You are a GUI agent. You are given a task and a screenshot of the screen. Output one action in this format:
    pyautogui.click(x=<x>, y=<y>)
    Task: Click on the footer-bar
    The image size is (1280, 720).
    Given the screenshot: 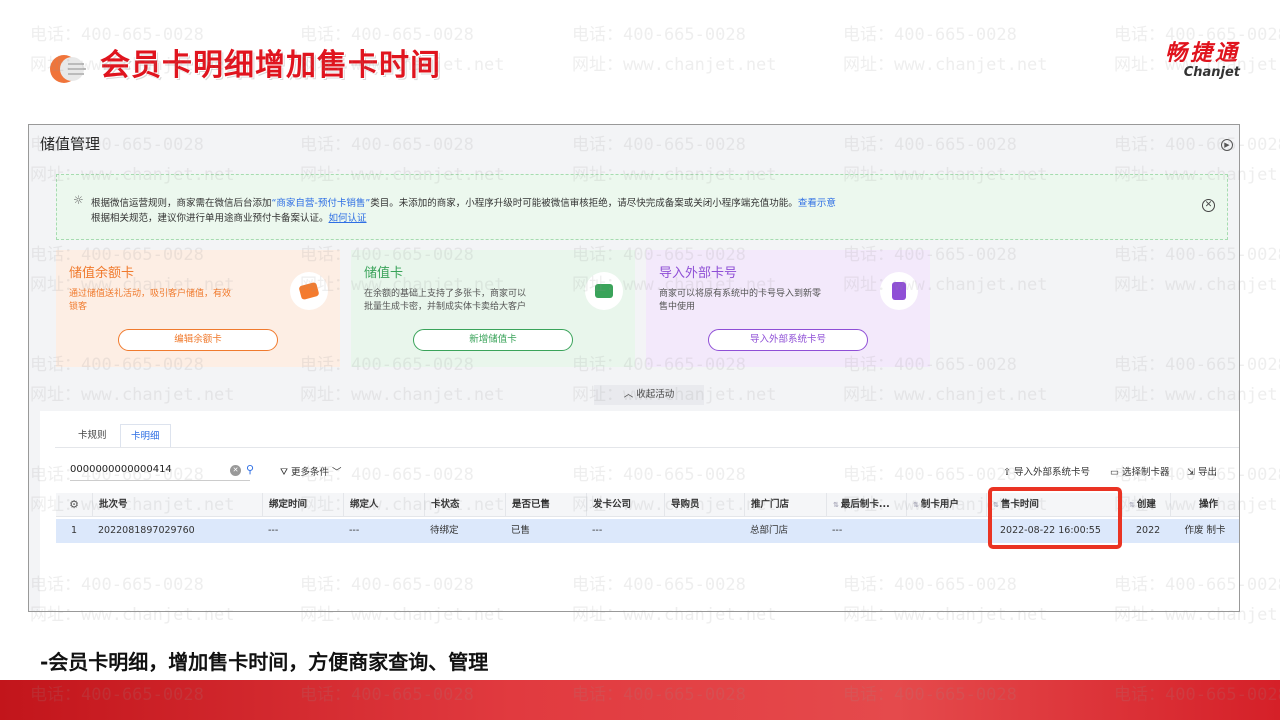 What is the action you would take?
    pyautogui.click(x=640, y=700)
    